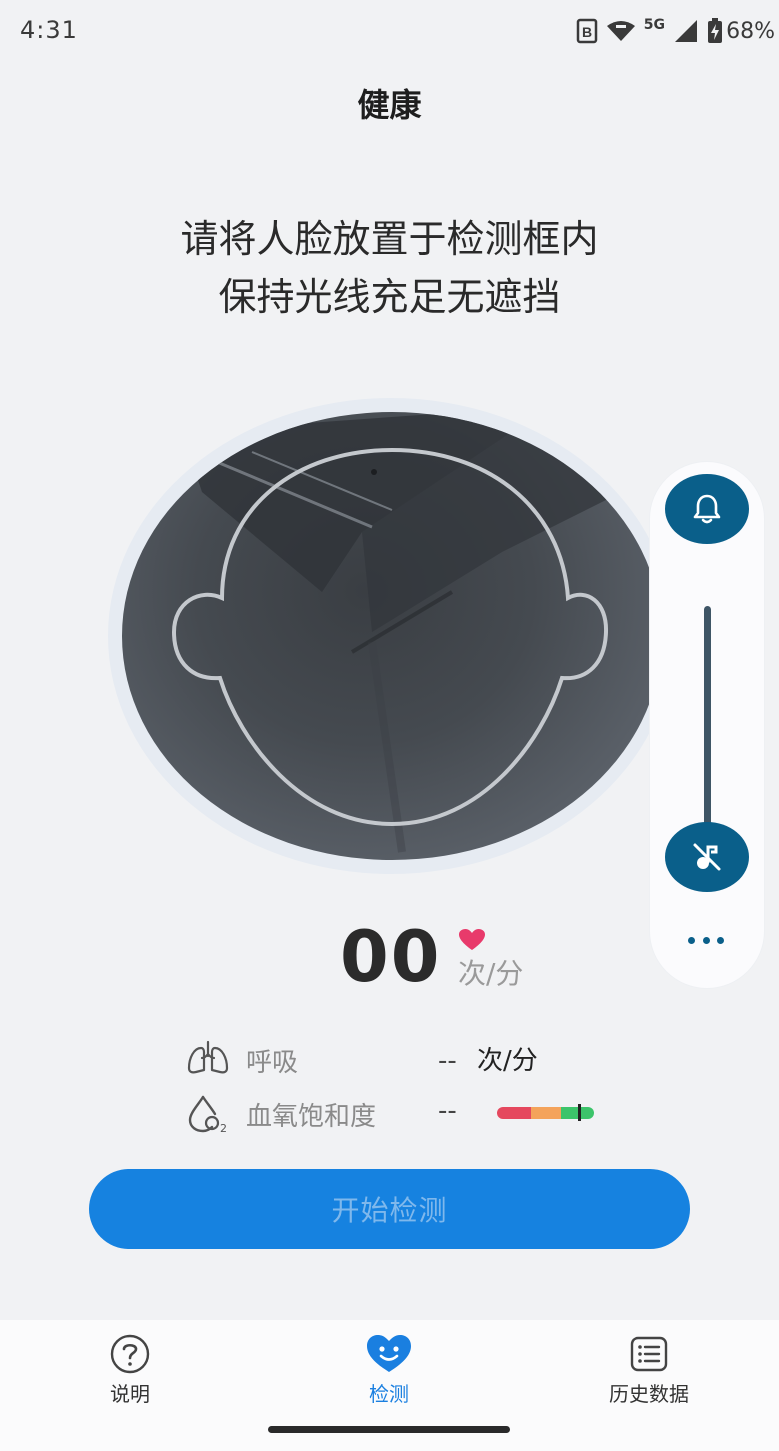 The image size is (779, 1451). What do you see at coordinates (447, 1111) in the screenshot?
I see `oxygen-value: --` at bounding box center [447, 1111].